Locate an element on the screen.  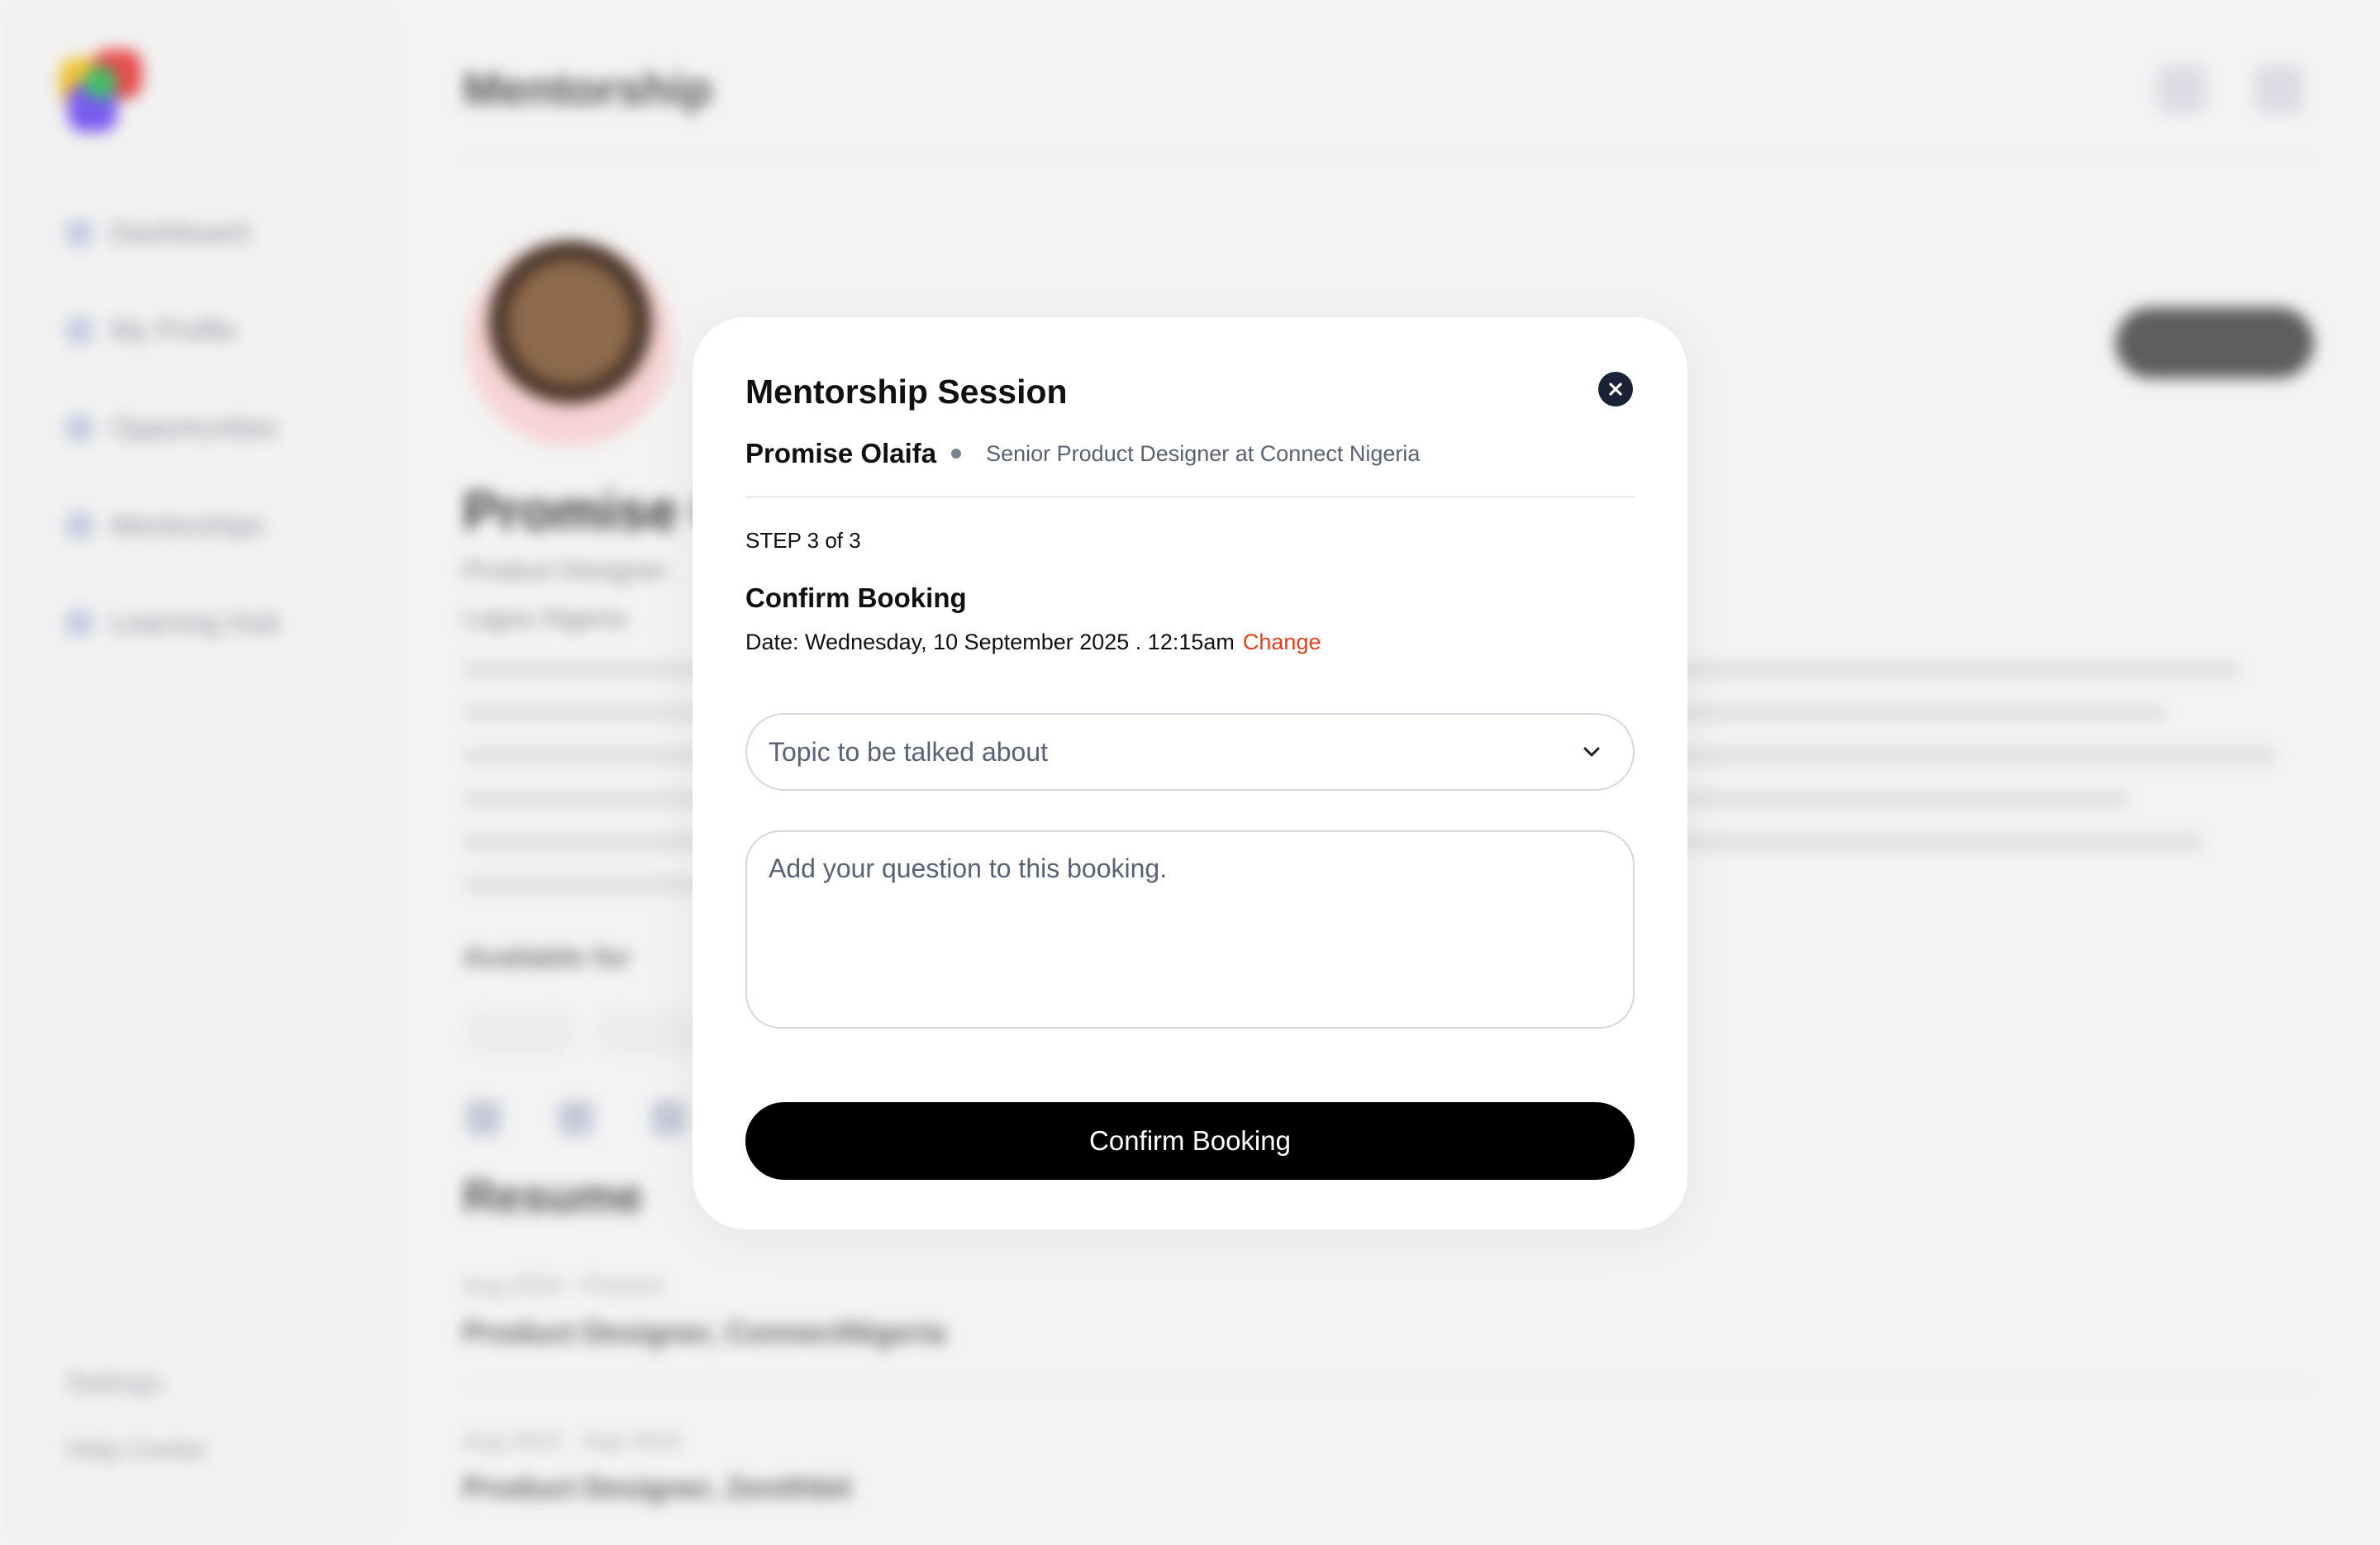
sidebar-item-label: Opportunities is located at coordinates (194, 427).